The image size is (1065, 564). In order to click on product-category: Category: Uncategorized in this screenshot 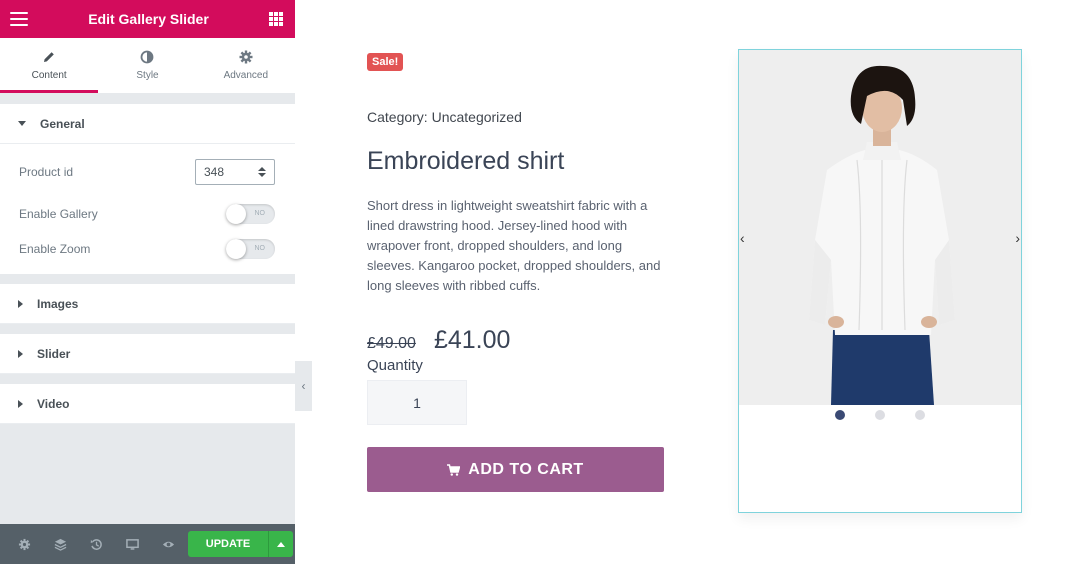, I will do `click(444, 117)`.